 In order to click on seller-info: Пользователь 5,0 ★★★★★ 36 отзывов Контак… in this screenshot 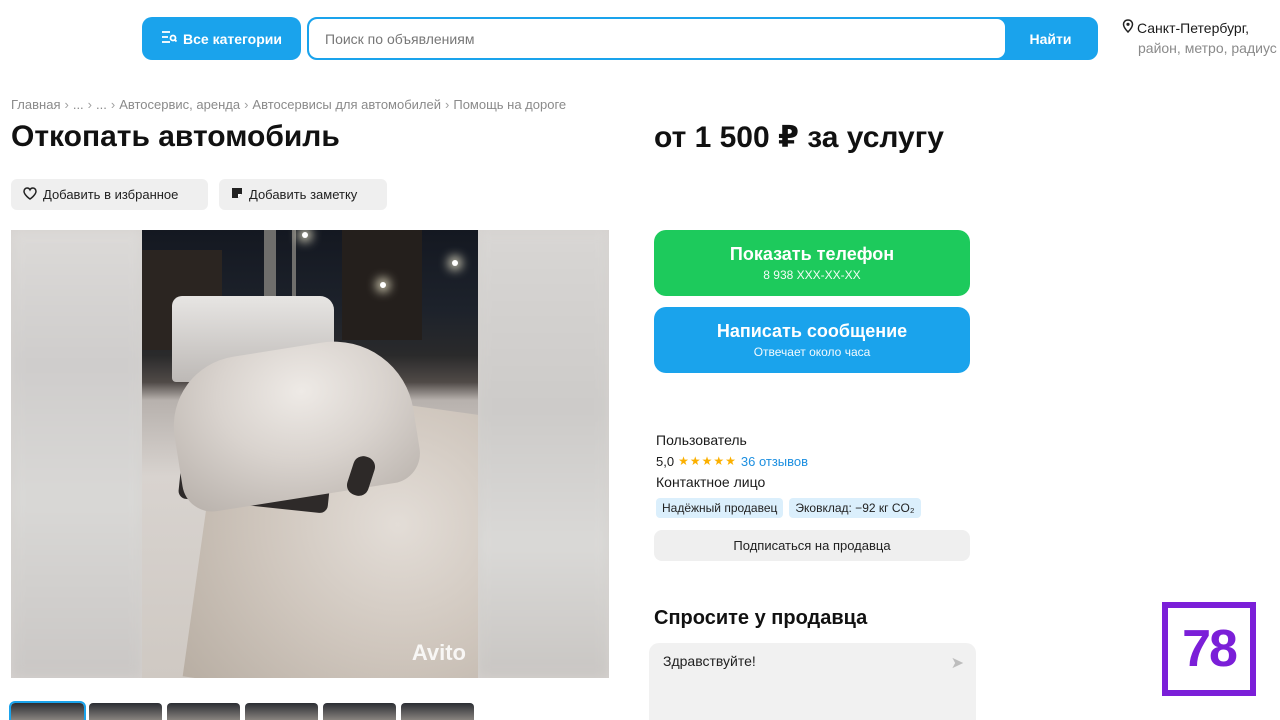, I will do `click(732, 461)`.